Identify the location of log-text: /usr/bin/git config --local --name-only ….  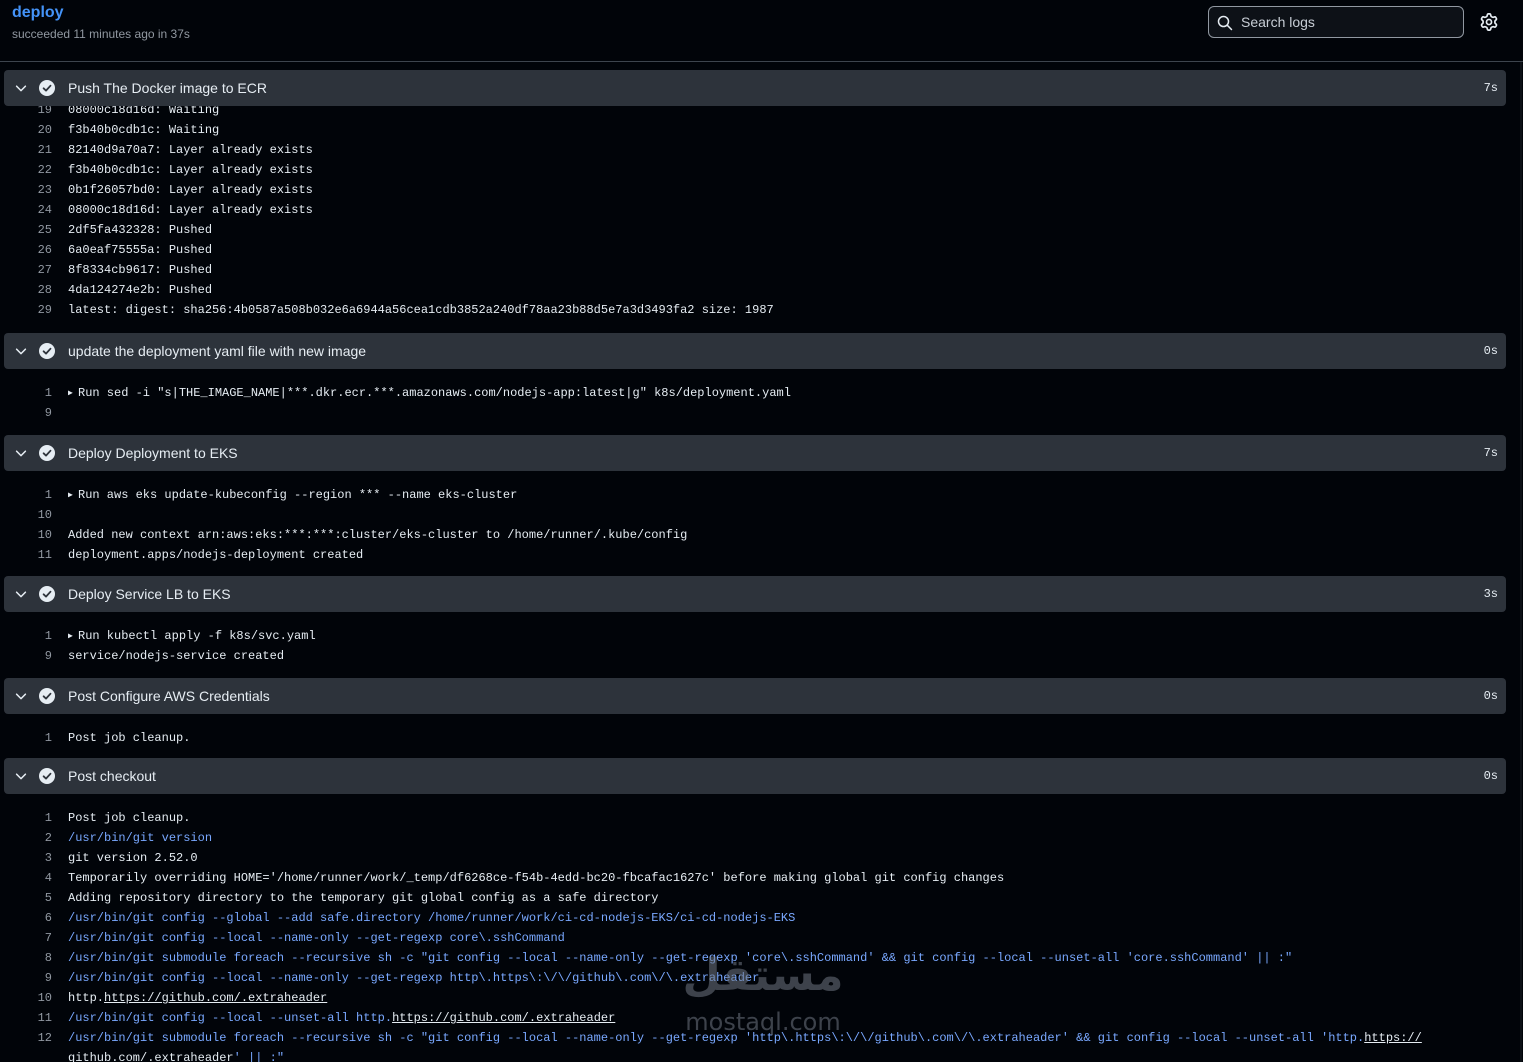
(316, 938).